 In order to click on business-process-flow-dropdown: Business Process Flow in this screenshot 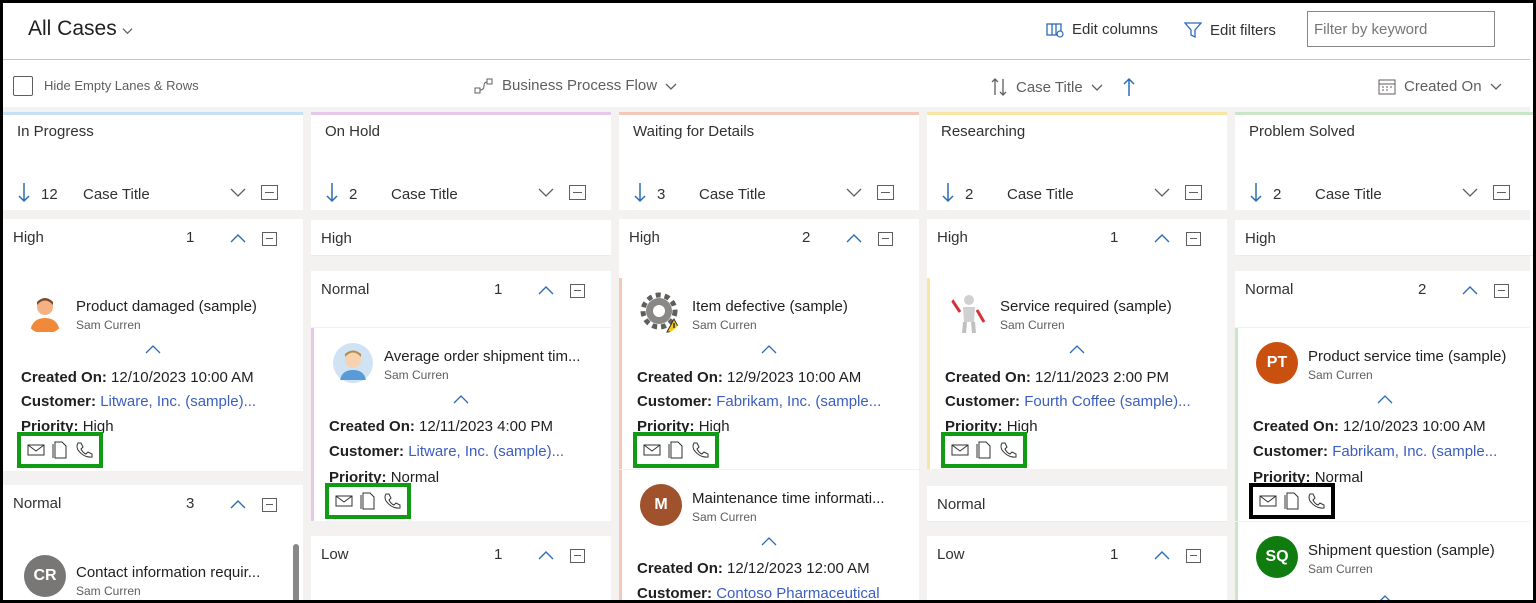, I will do `click(575, 85)`.